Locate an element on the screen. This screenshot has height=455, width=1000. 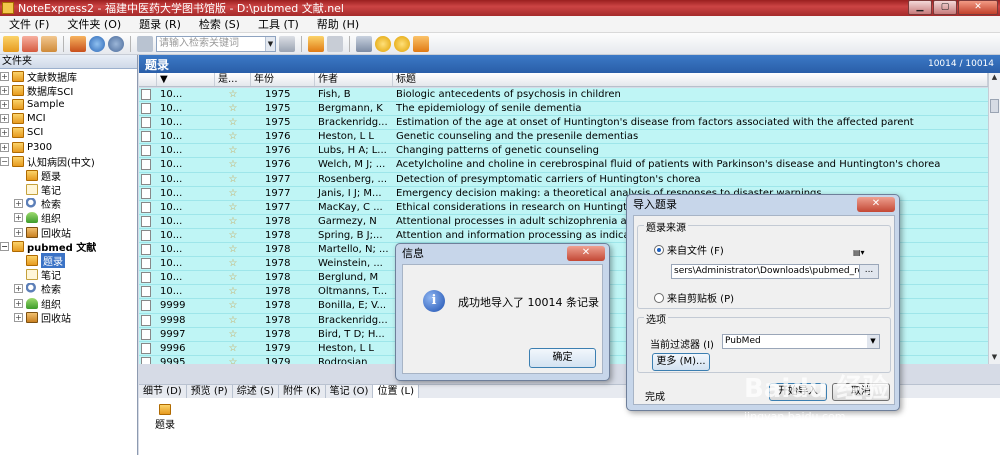
menu-tools: 工具 (T) is located at coordinates (278, 24).